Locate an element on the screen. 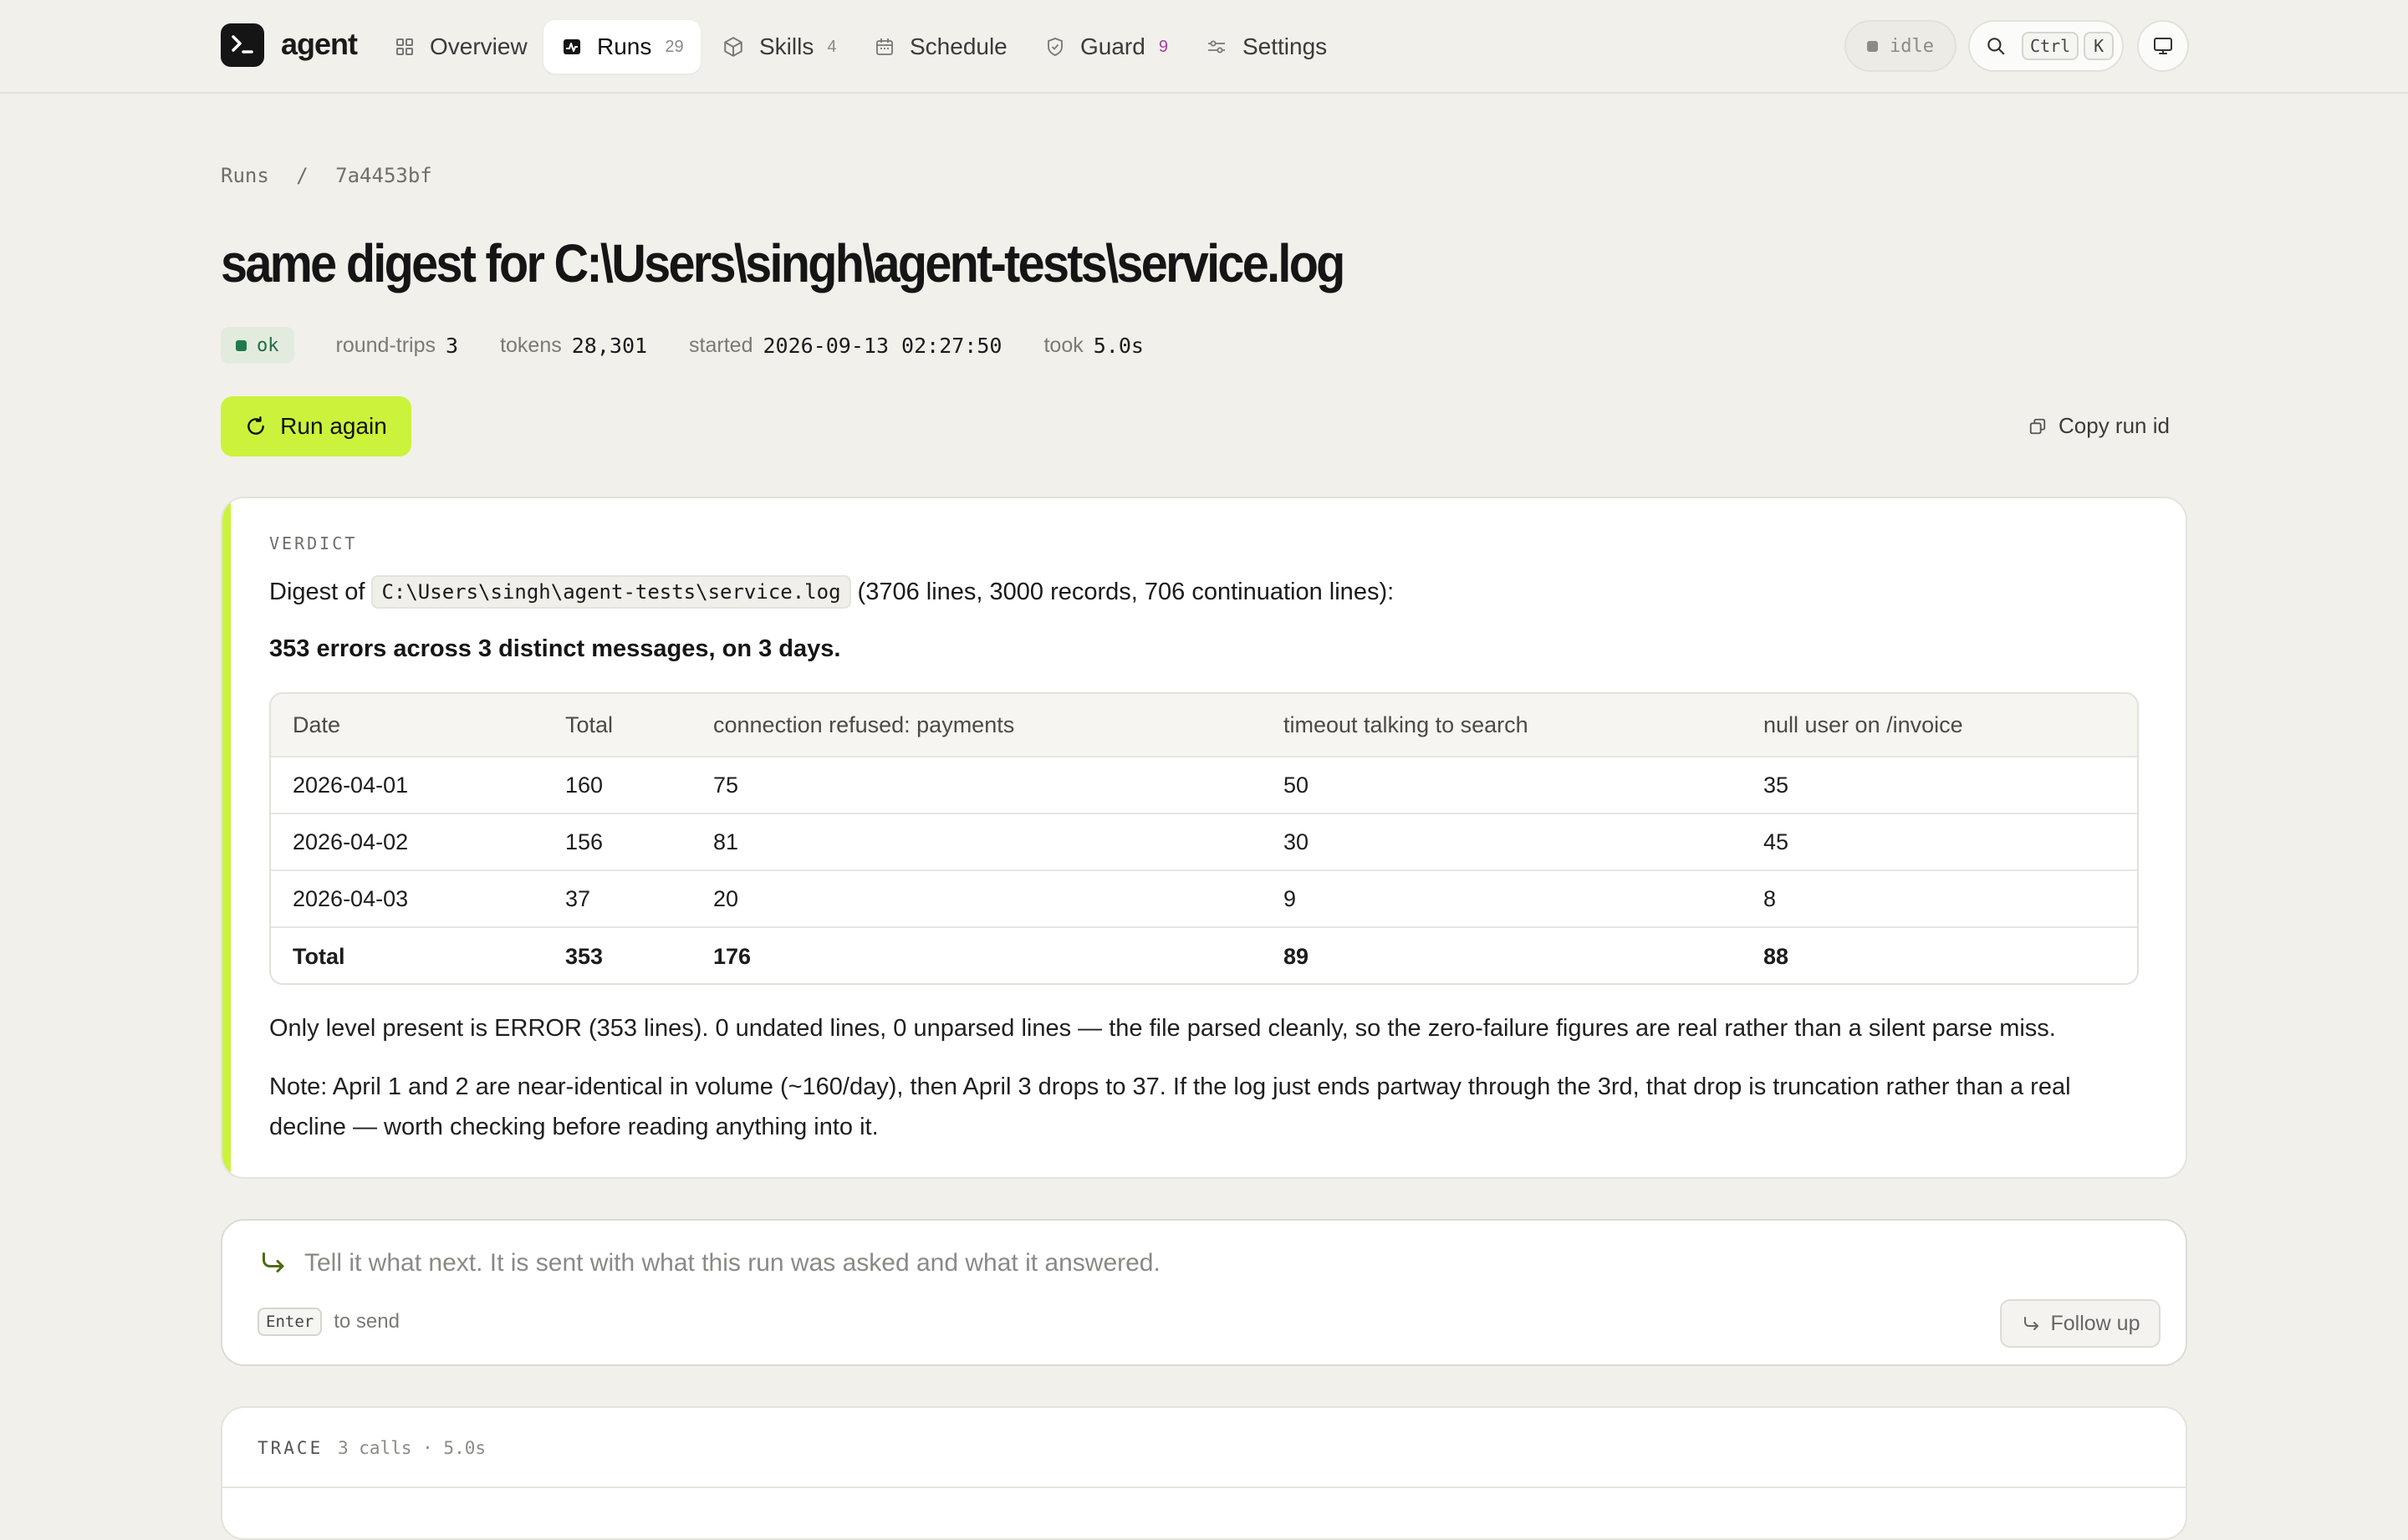 This screenshot has width=2408, height=1540. run-again-button: Run again is located at coordinates (316, 426).